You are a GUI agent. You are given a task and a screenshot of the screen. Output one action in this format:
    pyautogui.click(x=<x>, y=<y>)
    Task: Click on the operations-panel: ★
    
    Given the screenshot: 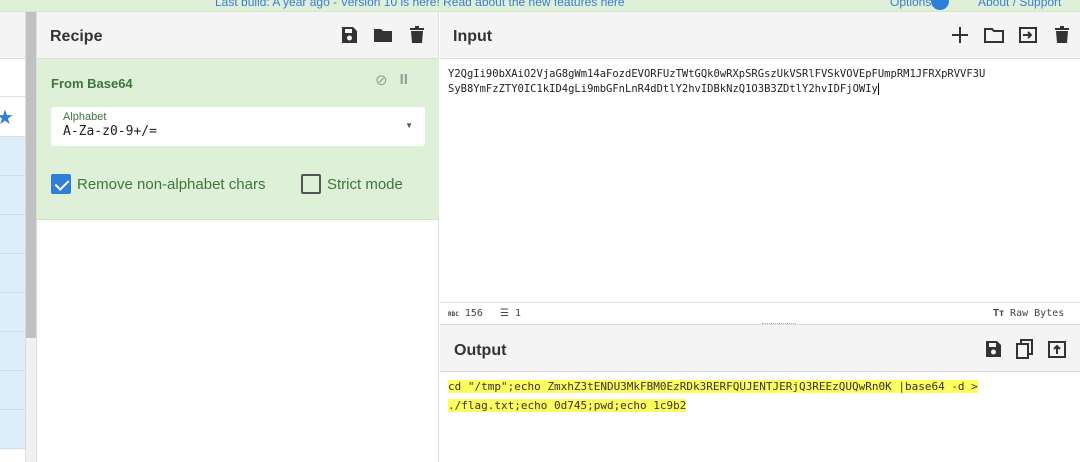 What is the action you would take?
    pyautogui.click(x=13, y=237)
    